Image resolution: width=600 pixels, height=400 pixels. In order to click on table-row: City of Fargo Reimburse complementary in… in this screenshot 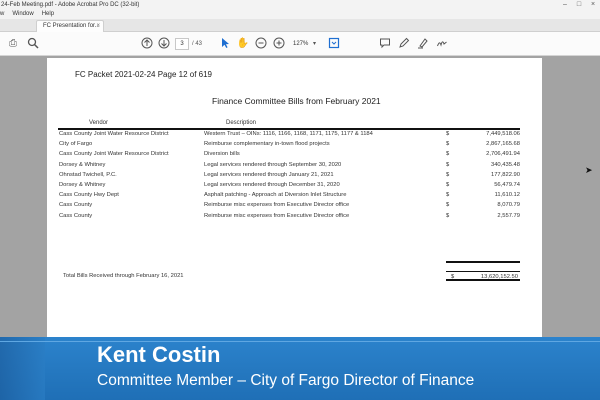, I will do `click(300, 145)`.